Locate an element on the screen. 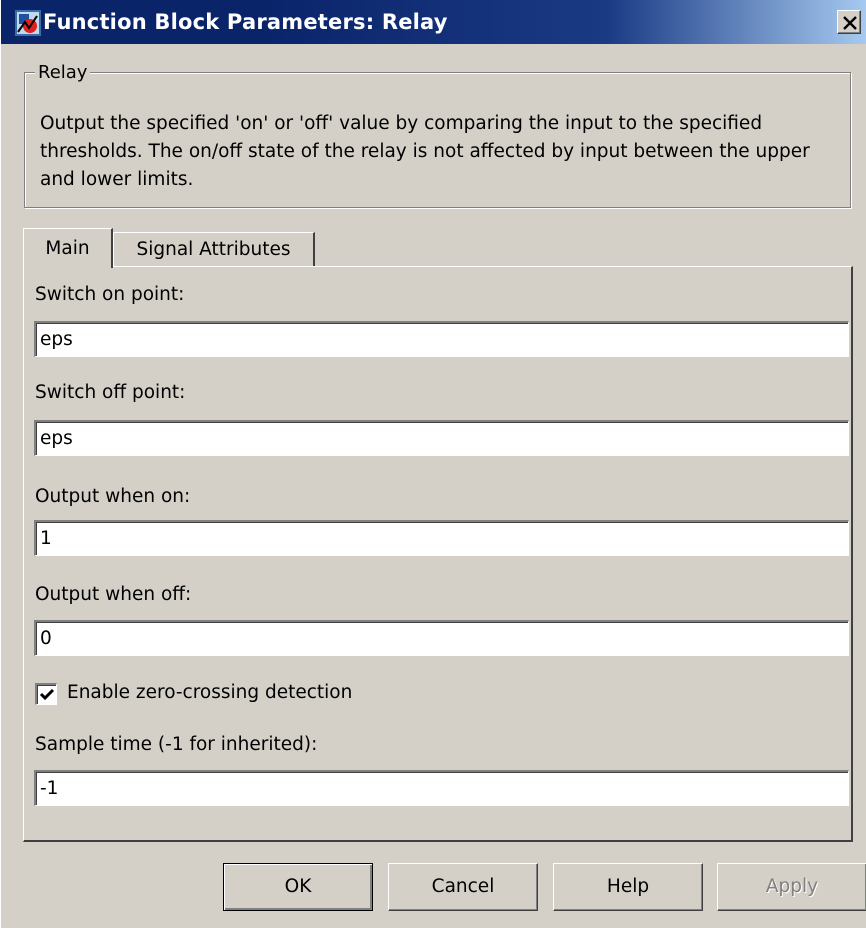  groupbox-legend: Relay is located at coordinates (63, 73).